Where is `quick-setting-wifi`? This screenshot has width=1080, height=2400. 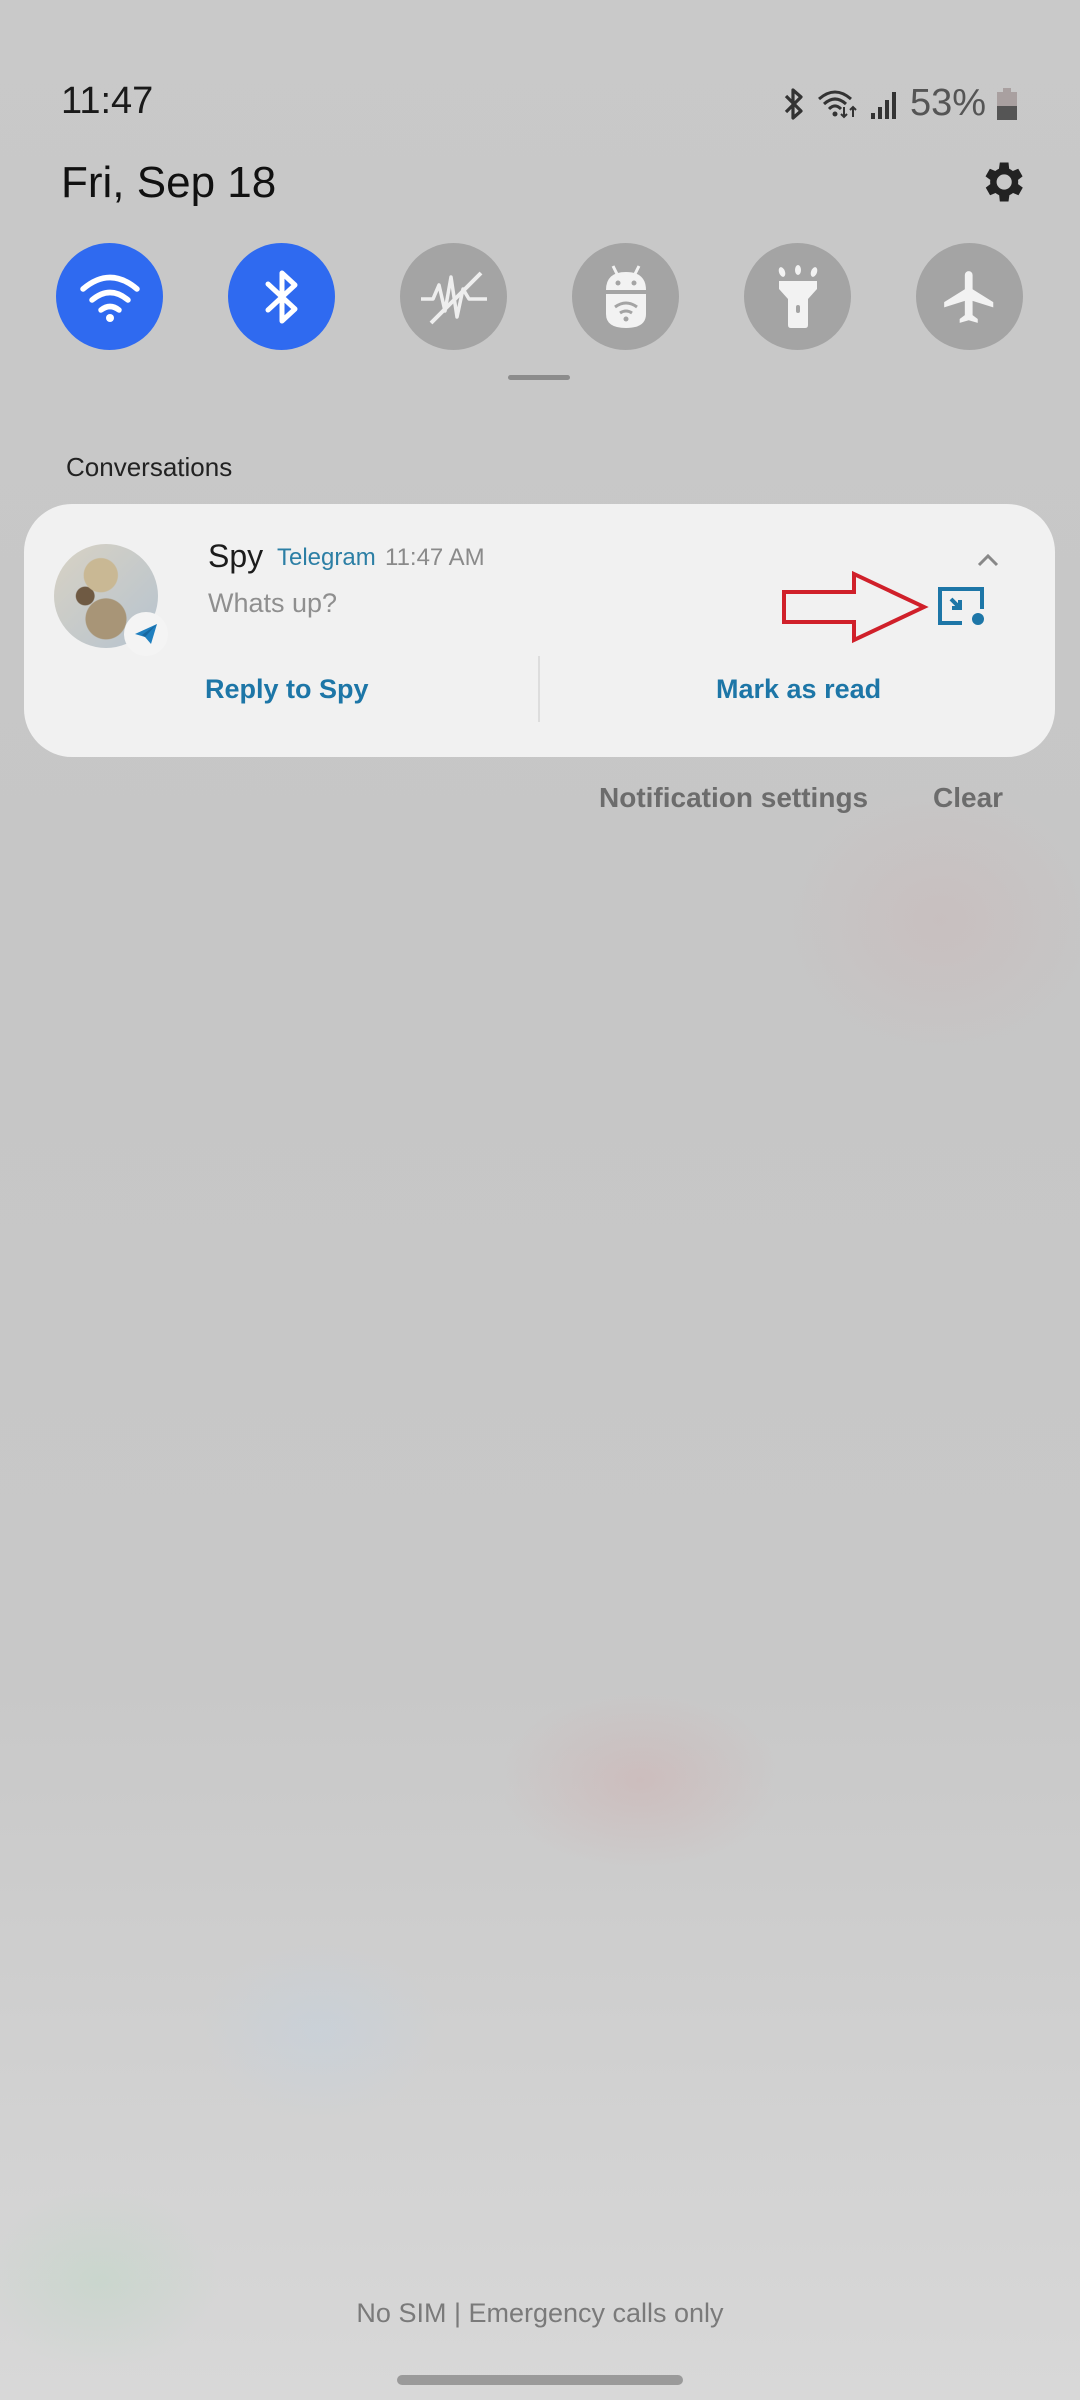 quick-setting-wifi is located at coordinates (109, 296).